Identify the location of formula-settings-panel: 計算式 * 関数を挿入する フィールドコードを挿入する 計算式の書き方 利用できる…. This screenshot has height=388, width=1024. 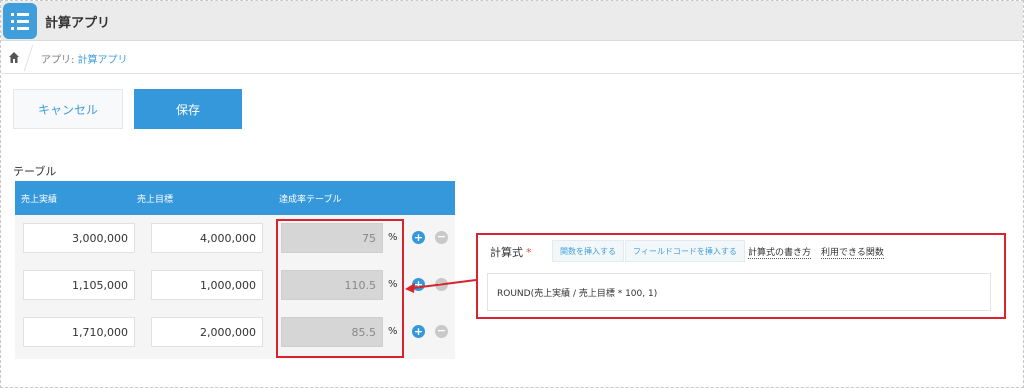
(741, 276).